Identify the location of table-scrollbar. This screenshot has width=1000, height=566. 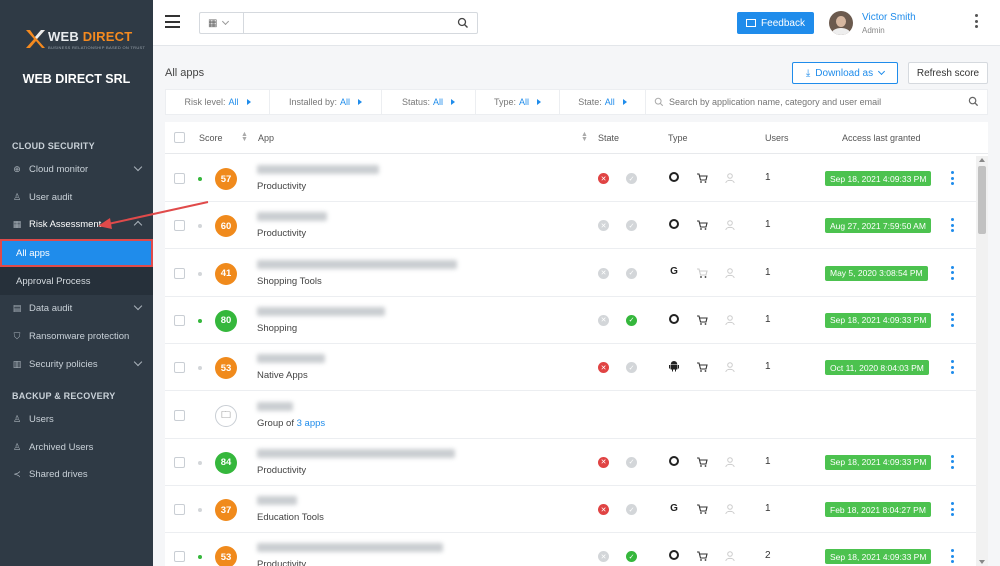
(982, 361).